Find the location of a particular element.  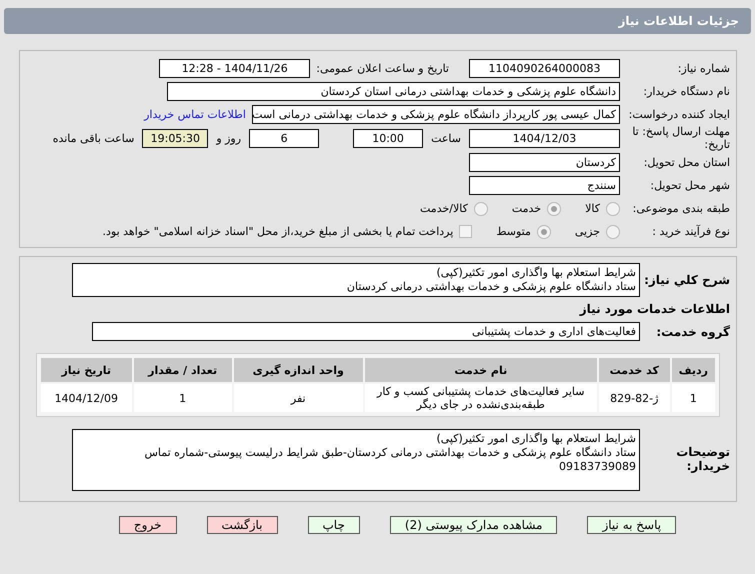

field-label: استان محل تحویل: is located at coordinates (686, 163).